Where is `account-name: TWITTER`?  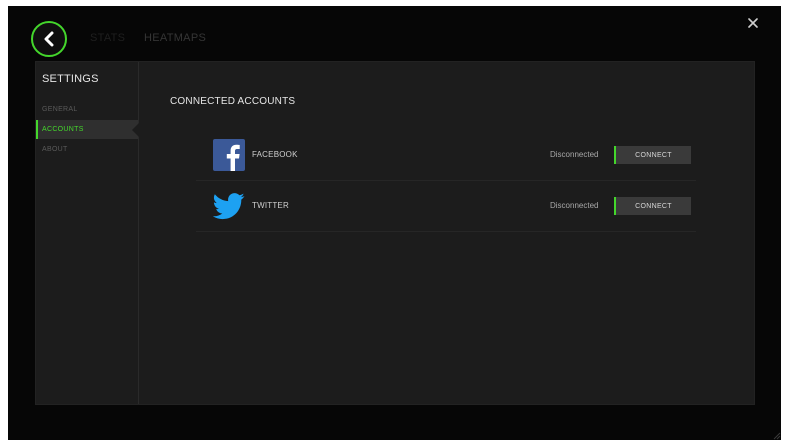
account-name: TWITTER is located at coordinates (270, 205).